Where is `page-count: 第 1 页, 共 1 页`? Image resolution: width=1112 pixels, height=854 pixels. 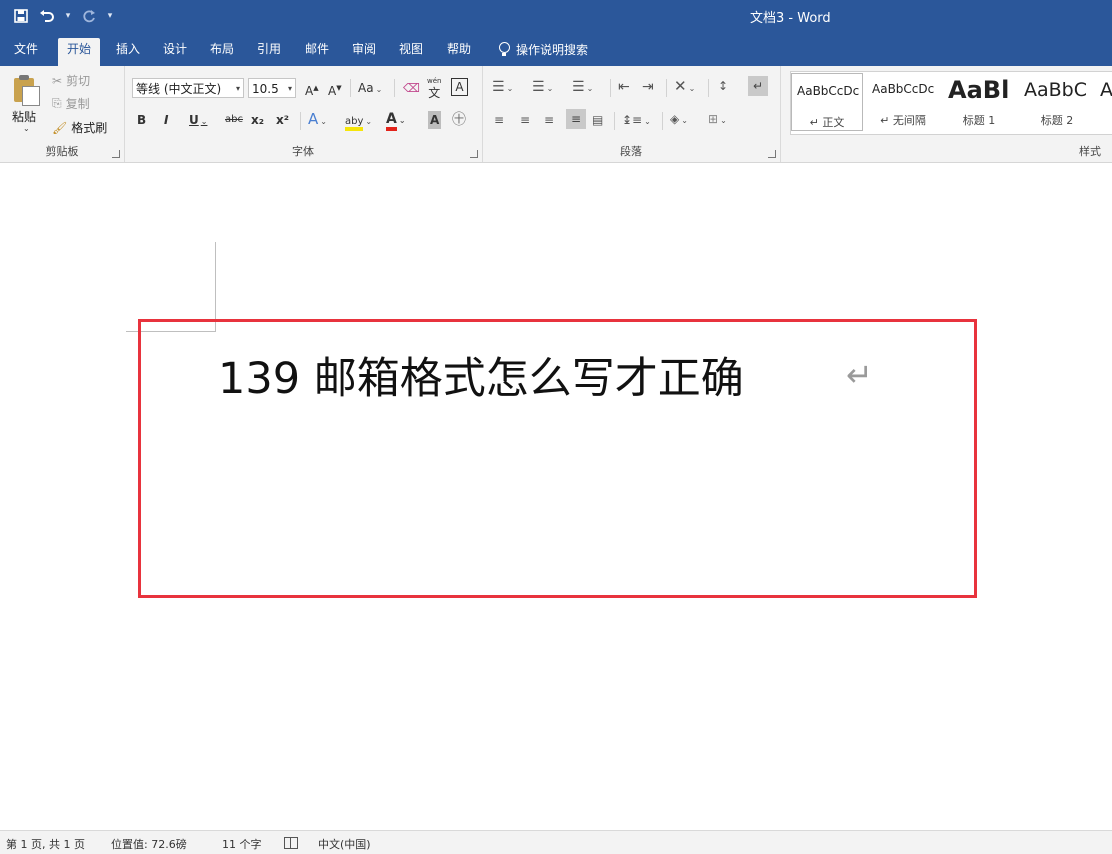
page-count: 第 1 页, 共 1 页 is located at coordinates (45, 844).